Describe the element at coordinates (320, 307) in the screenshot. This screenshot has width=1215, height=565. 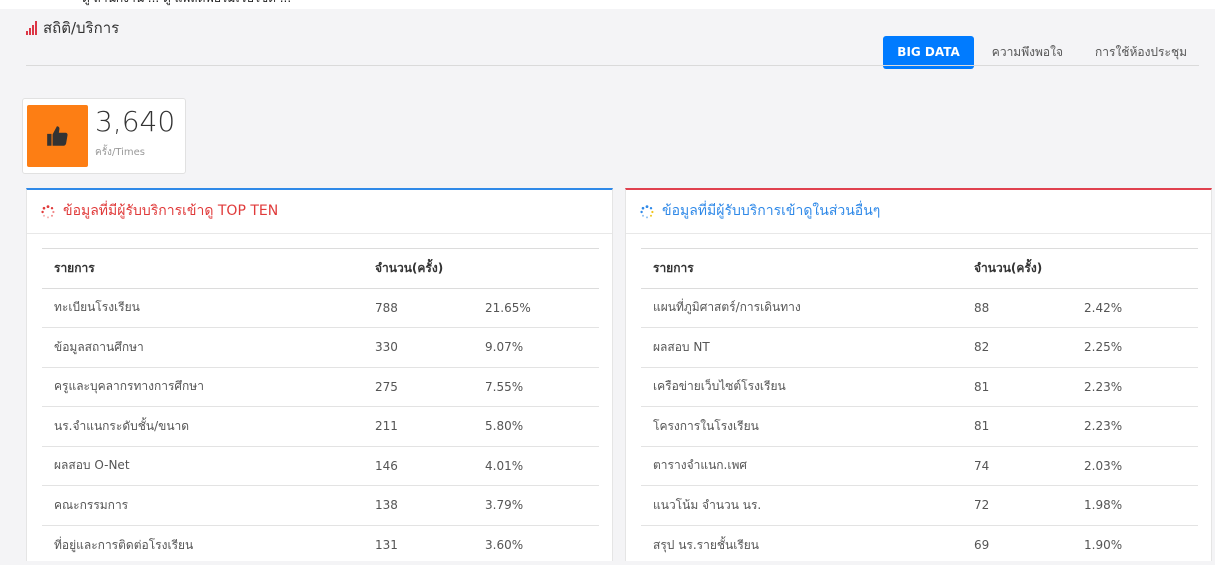
I see `table-row: ทะเบียนโรงเรียน 788 21.65%` at that location.